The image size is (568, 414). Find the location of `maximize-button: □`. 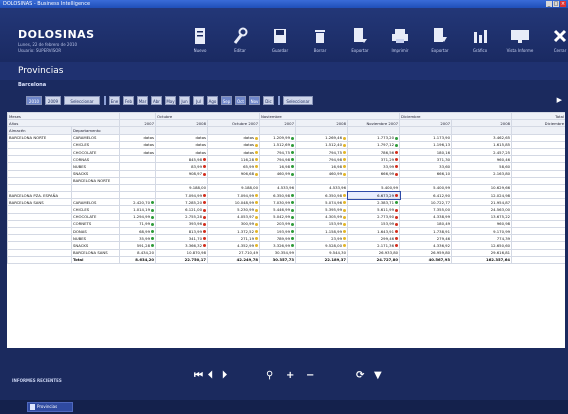

maximize-button: □ is located at coordinates (556, 4).